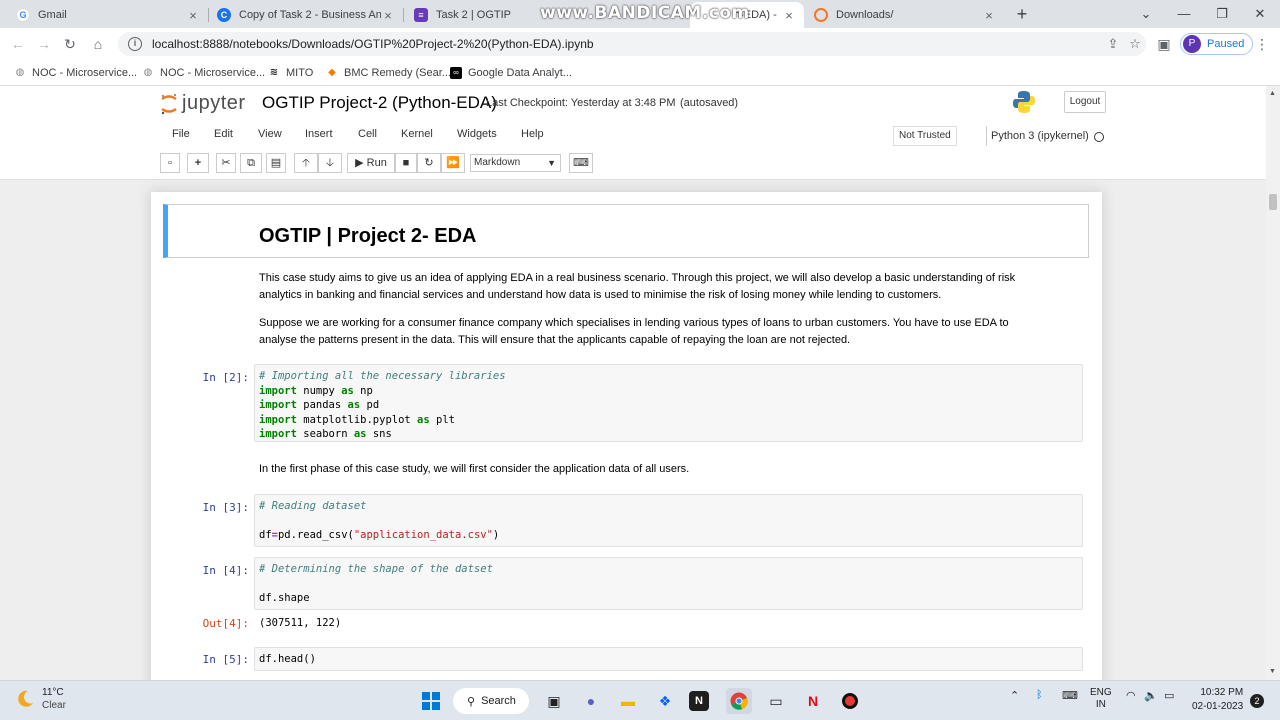 The width and height of the screenshot is (1280, 720). I want to click on weather-widget: 11°C Clear, so click(40, 699).